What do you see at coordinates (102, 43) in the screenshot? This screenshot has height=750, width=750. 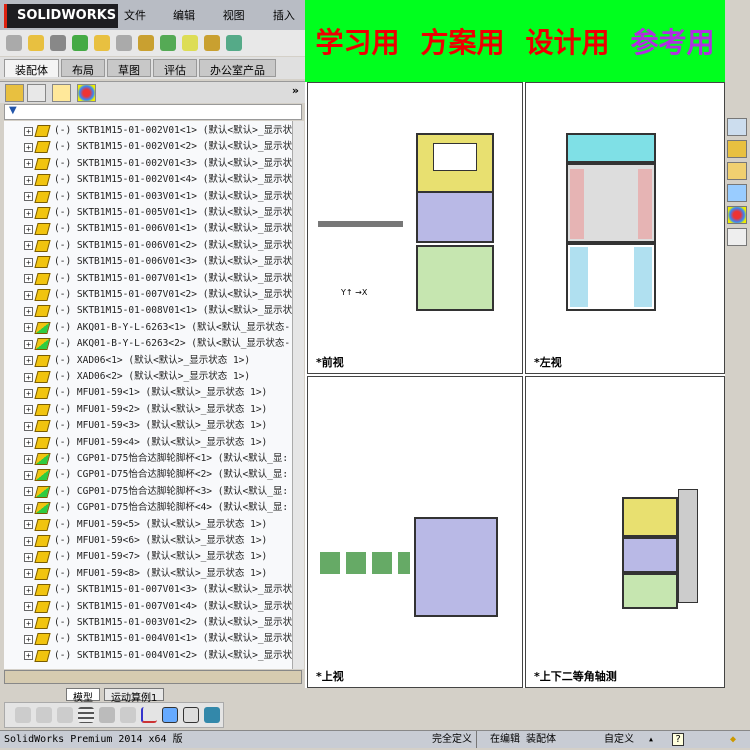 I see `smart-fasteners-icon` at bounding box center [102, 43].